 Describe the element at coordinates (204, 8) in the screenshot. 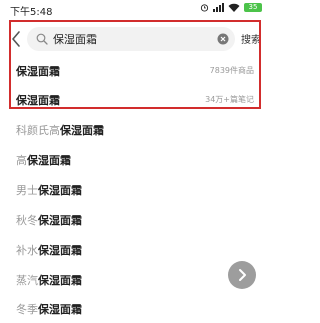

I see `alarm-icon` at that location.